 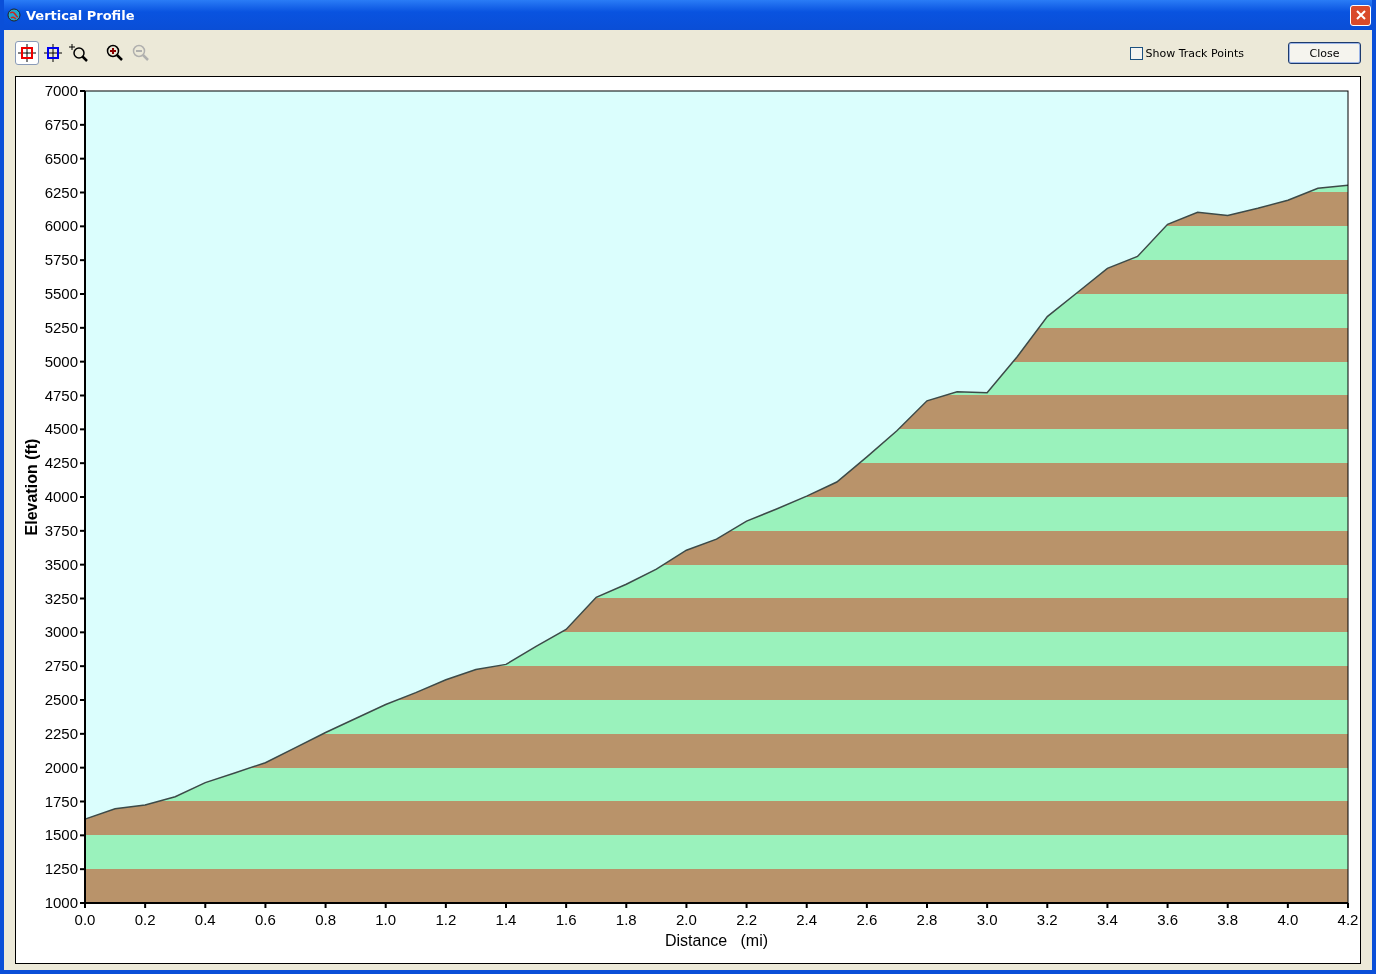 I want to click on y-tick-label: 5500, so click(x=61, y=293).